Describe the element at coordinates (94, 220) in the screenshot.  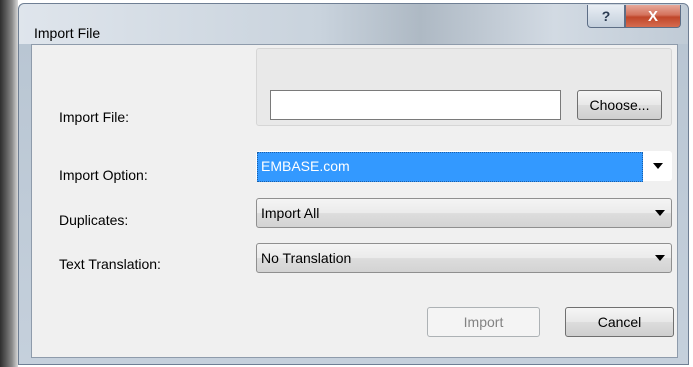
I see `duplicates-label: Duplicates:` at that location.